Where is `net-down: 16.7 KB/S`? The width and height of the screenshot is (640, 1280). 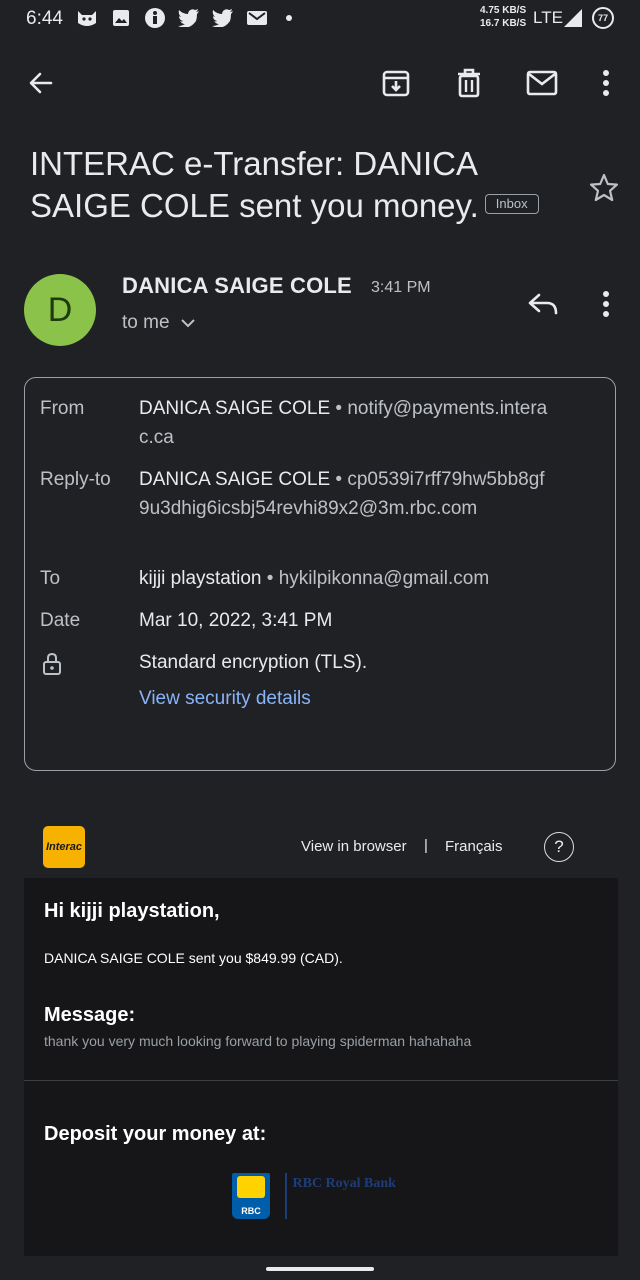 net-down: 16.7 KB/S is located at coordinates (503, 23).